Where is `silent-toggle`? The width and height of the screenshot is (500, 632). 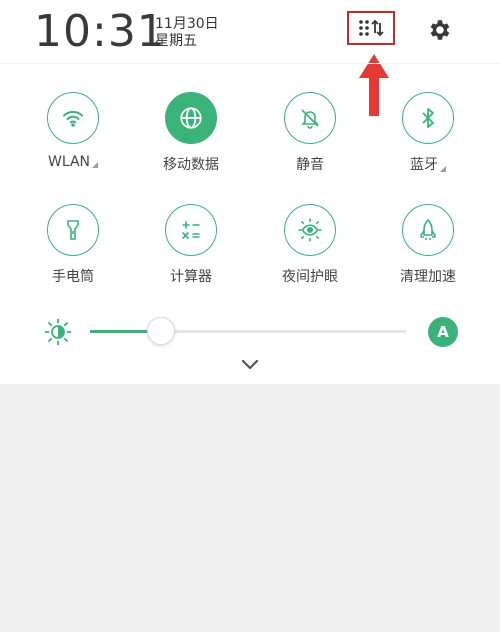 silent-toggle is located at coordinates (310, 118).